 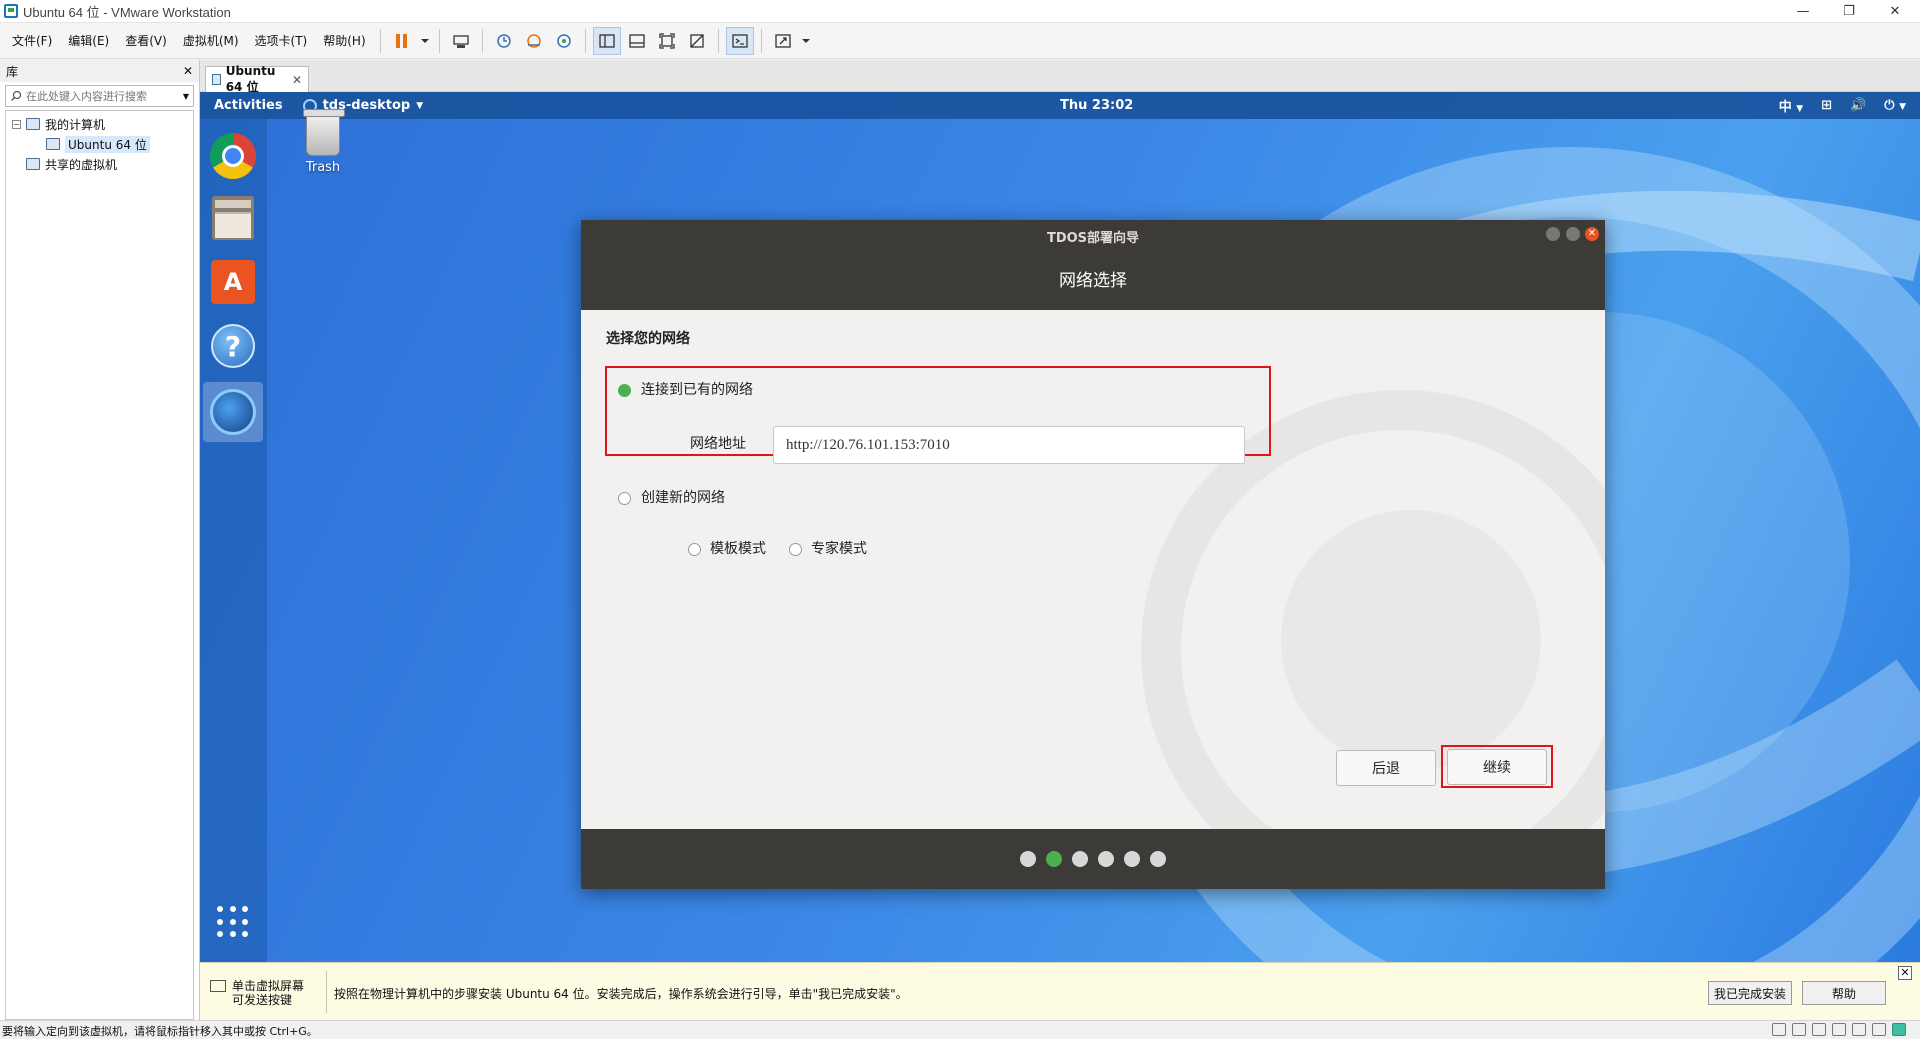 I want to click on dock-chrome, so click(x=233, y=156).